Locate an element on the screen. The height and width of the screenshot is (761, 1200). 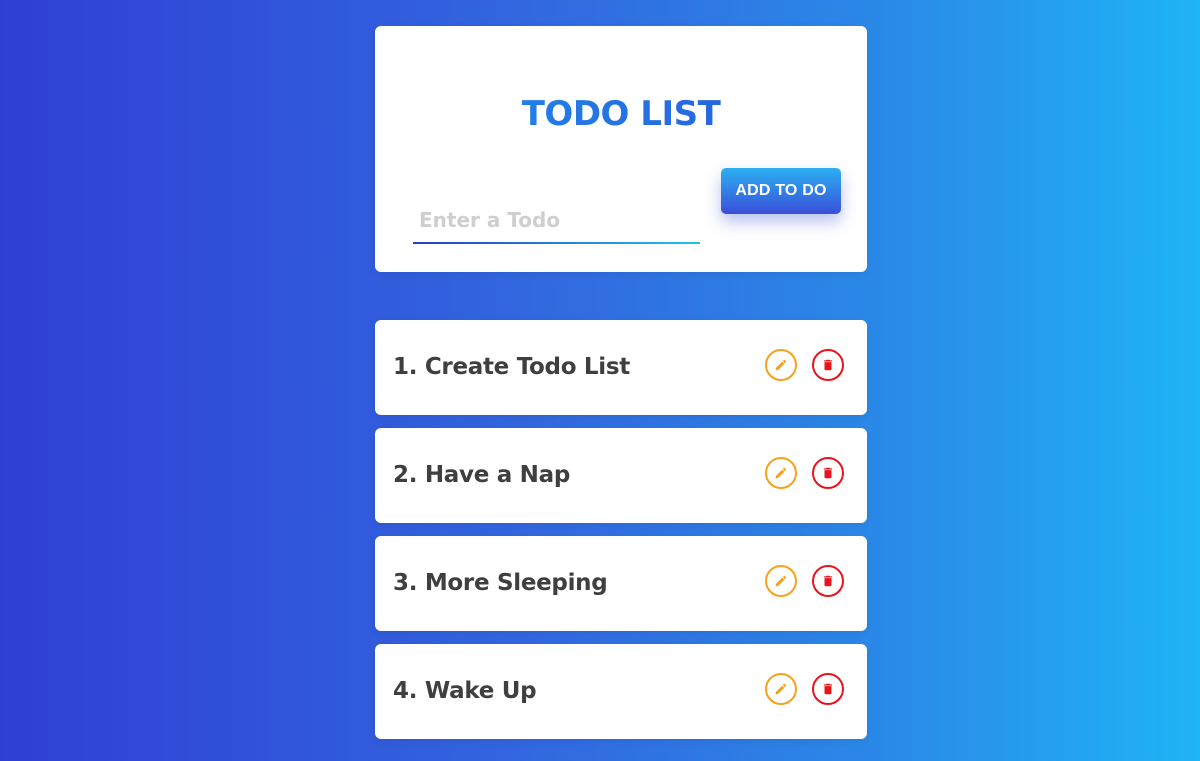
add-todo-button: ADD TO DO is located at coordinates (781, 191).